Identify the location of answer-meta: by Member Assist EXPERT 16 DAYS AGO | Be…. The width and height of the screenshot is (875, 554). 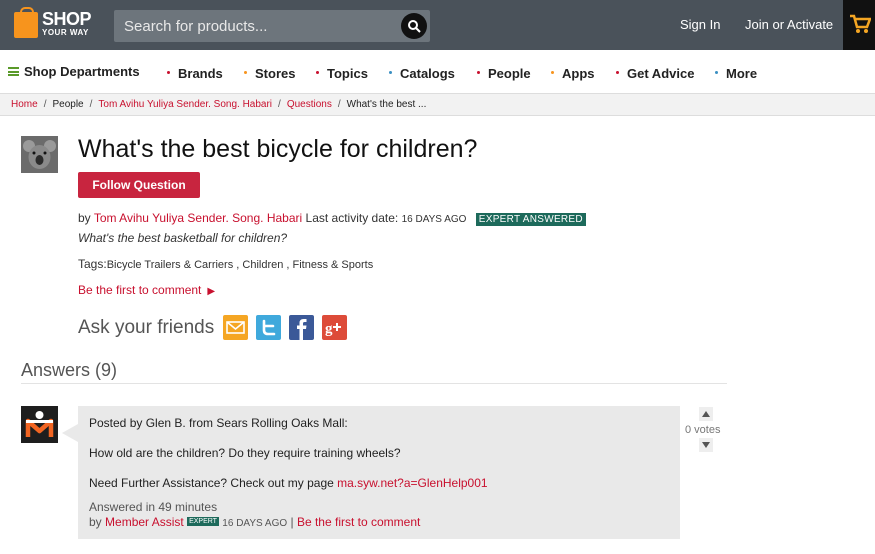
(254, 522).